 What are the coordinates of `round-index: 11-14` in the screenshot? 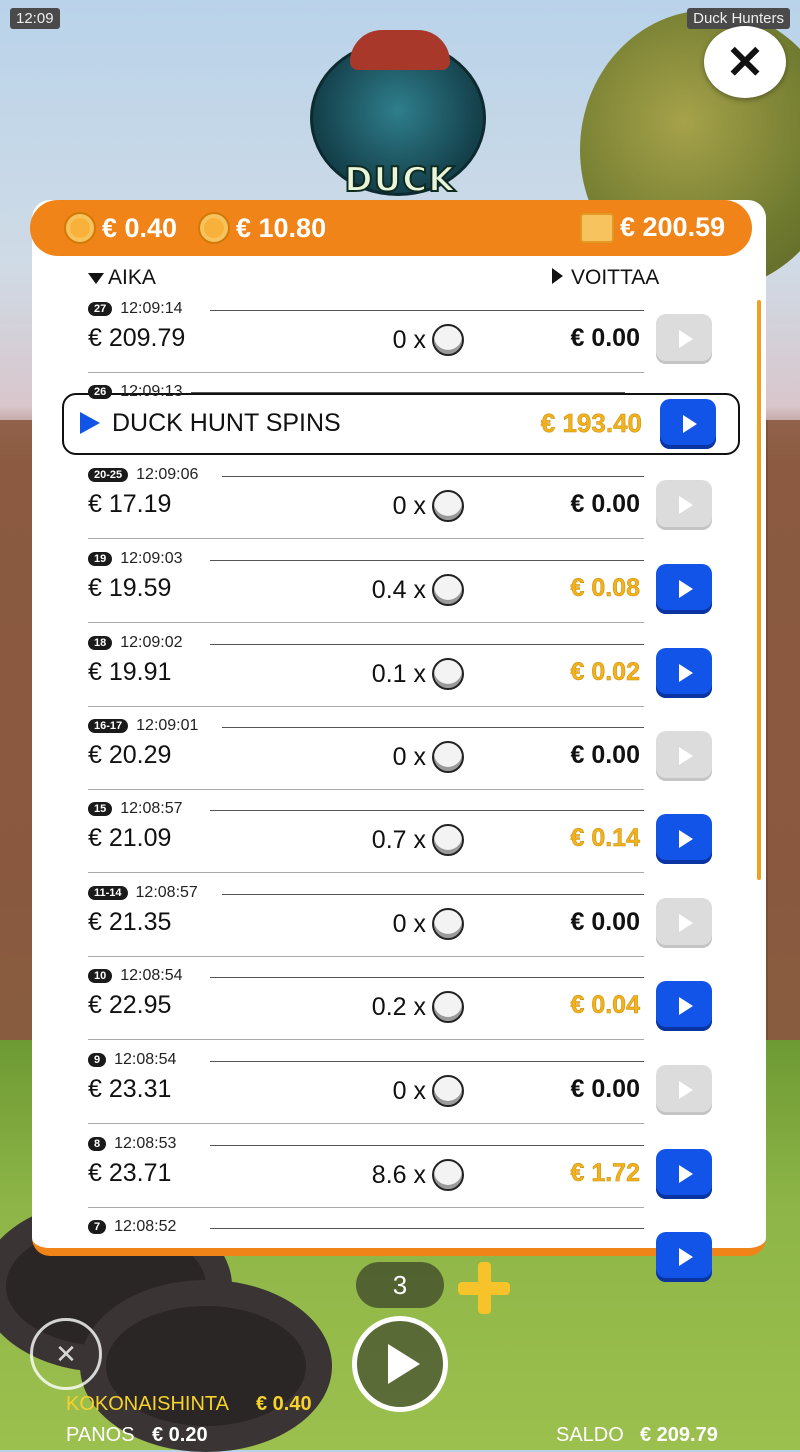 It's located at (108, 893).